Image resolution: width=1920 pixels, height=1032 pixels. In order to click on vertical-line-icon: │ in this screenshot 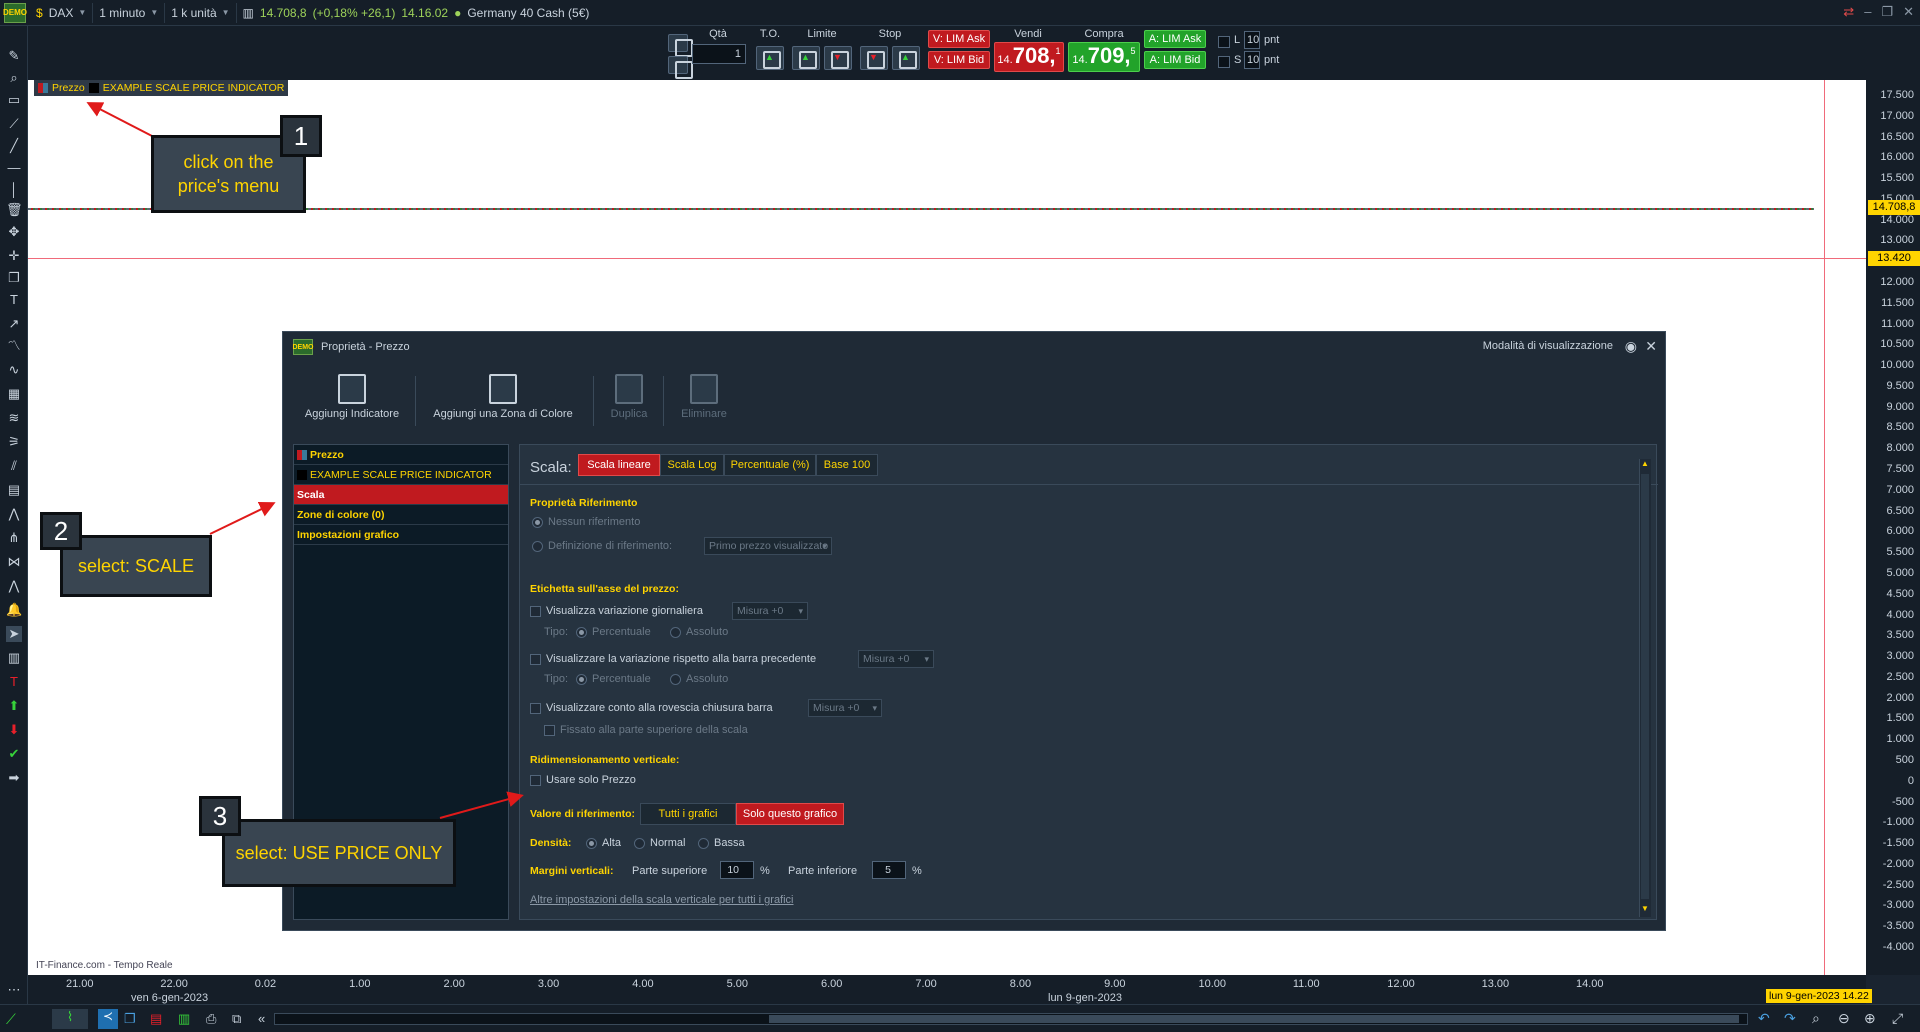, I will do `click(14, 190)`.